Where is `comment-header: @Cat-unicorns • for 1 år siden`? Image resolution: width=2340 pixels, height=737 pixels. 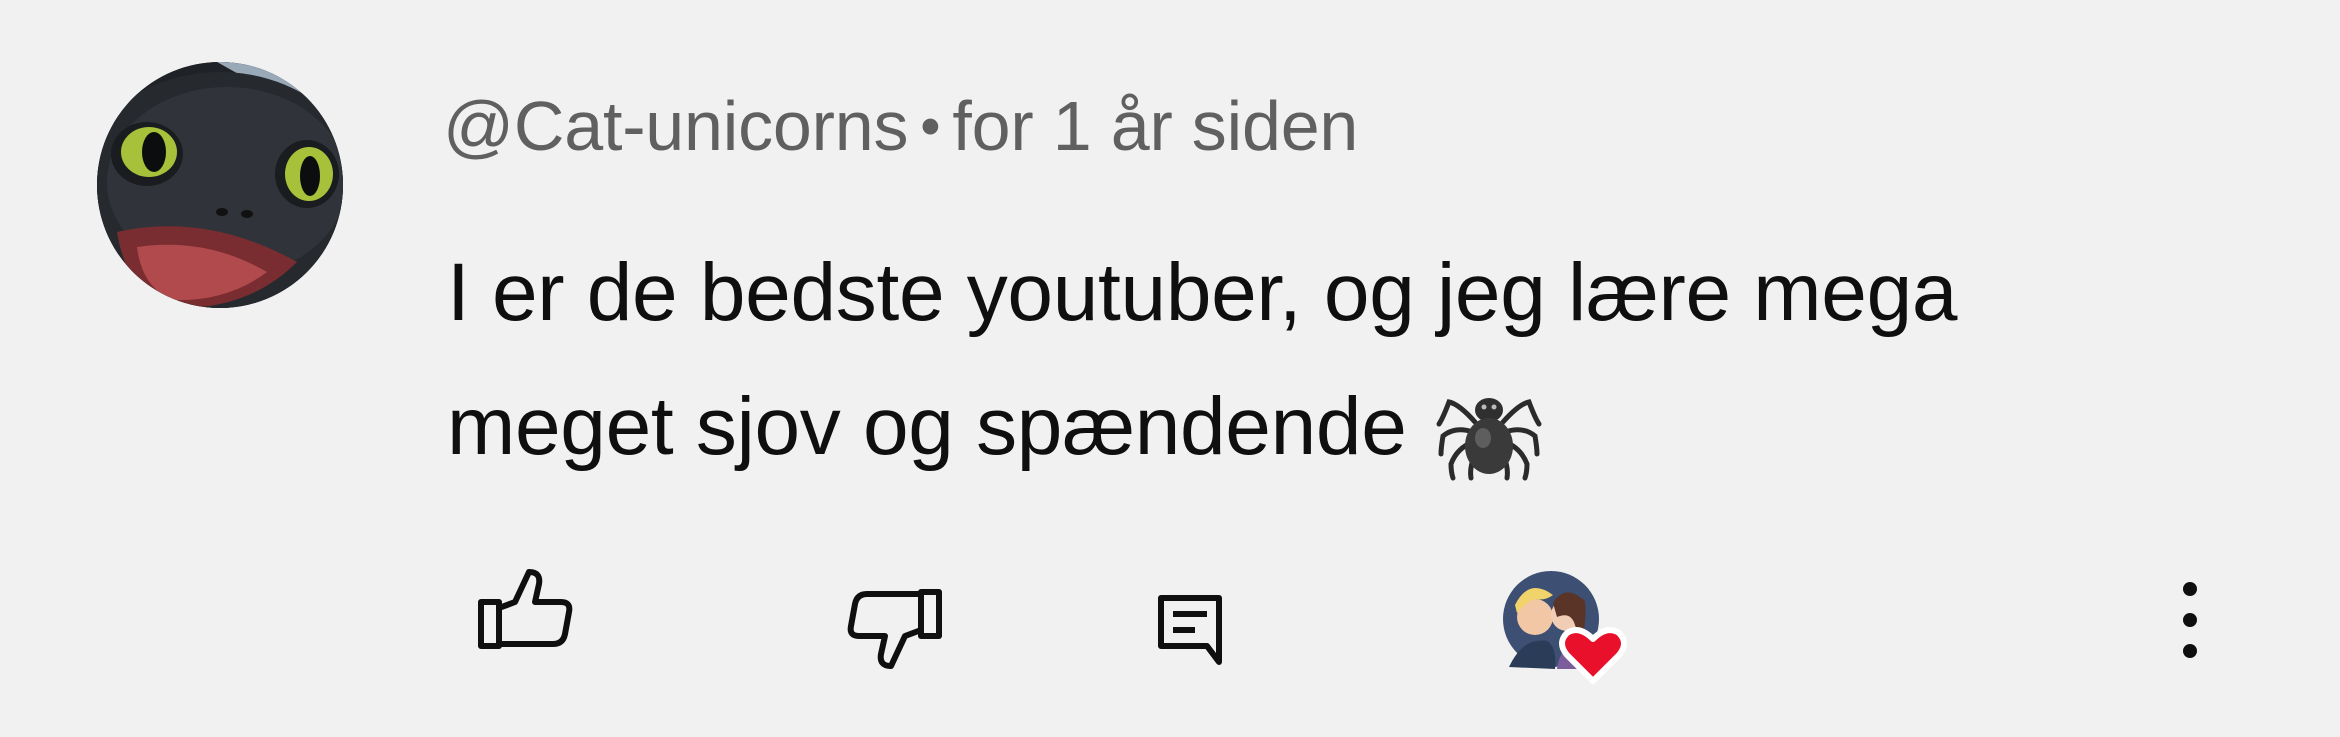
comment-header: @Cat-unicorns • for 1 år siden is located at coordinates (900, 126).